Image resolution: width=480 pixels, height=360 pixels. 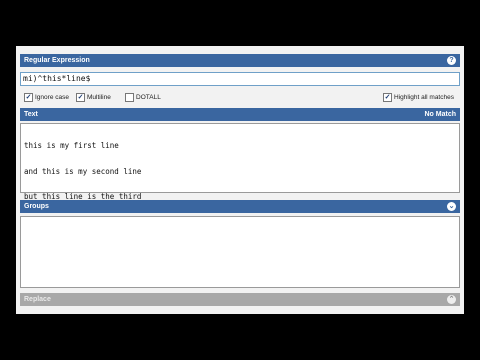 What do you see at coordinates (240, 299) in the screenshot?
I see `replace-panel-header: Replace ⌃` at bounding box center [240, 299].